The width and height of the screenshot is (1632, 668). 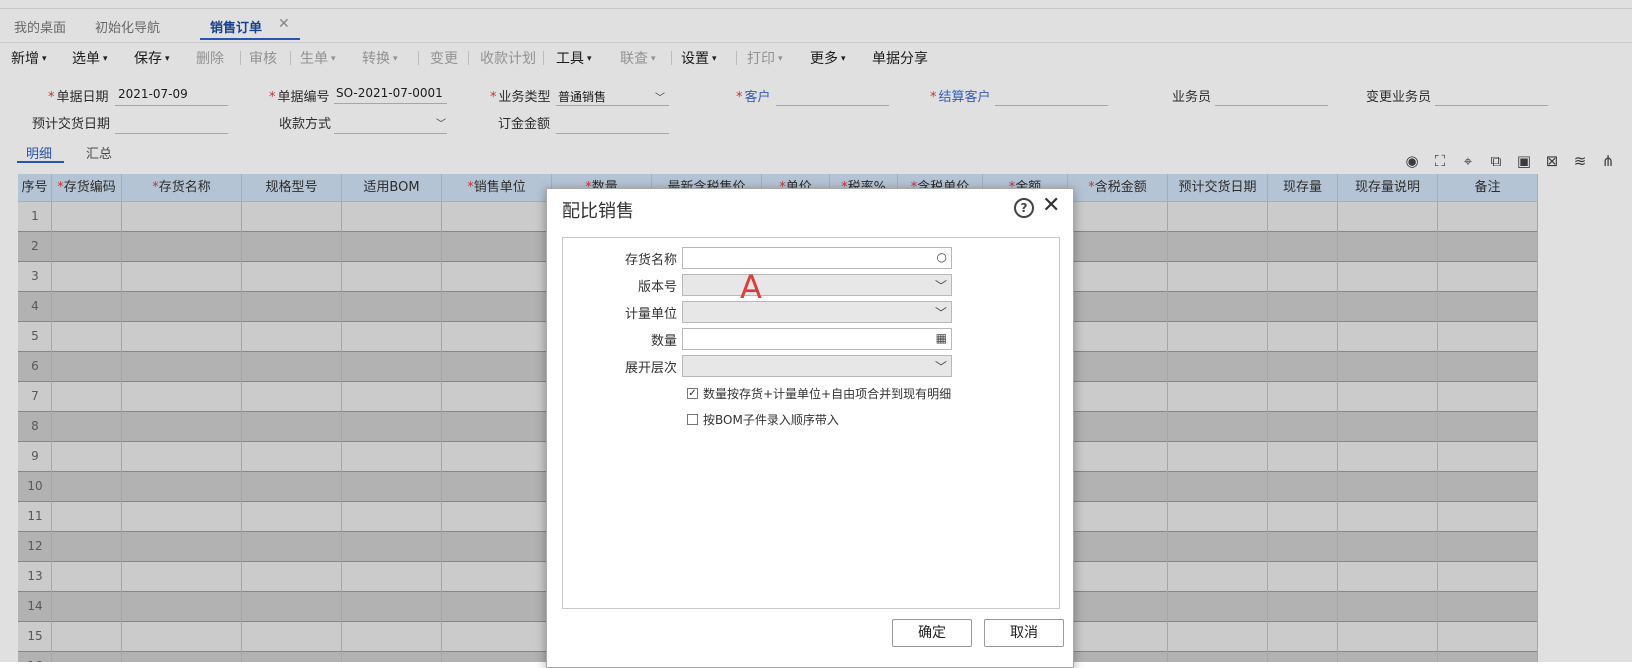 What do you see at coordinates (942, 257) in the screenshot?
I see `search-icon: ○` at bounding box center [942, 257].